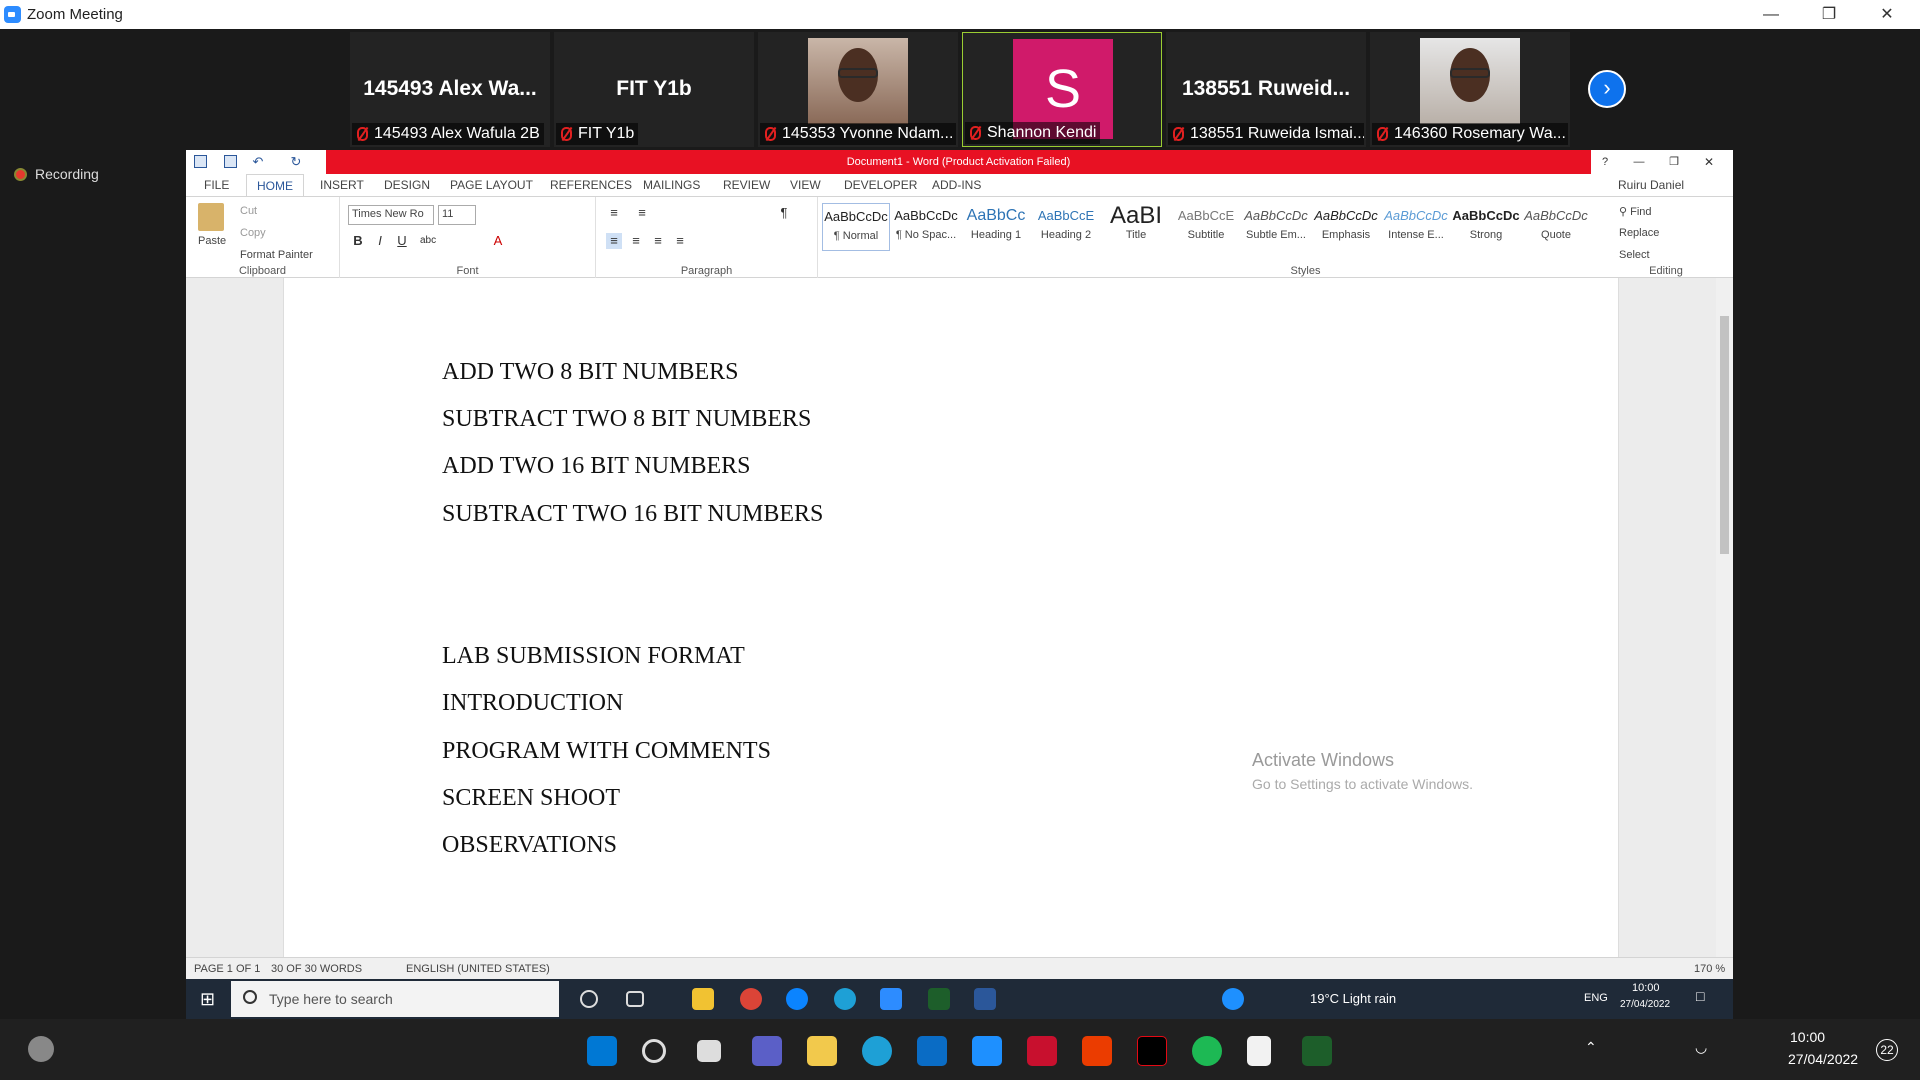 The image size is (1920, 1080). I want to click on participant-tile: 145493 Alex Wa... 145493 Alex Wafula 2B, so click(450, 89).